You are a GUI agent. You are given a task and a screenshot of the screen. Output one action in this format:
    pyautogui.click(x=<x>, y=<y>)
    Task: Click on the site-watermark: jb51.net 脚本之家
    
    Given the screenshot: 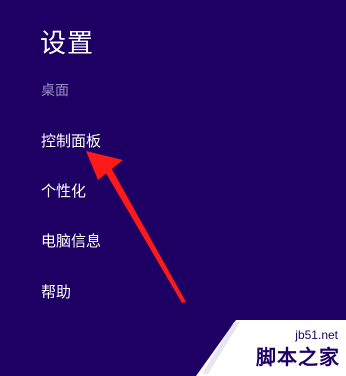 What is the action you would take?
    pyautogui.click(x=271, y=348)
    